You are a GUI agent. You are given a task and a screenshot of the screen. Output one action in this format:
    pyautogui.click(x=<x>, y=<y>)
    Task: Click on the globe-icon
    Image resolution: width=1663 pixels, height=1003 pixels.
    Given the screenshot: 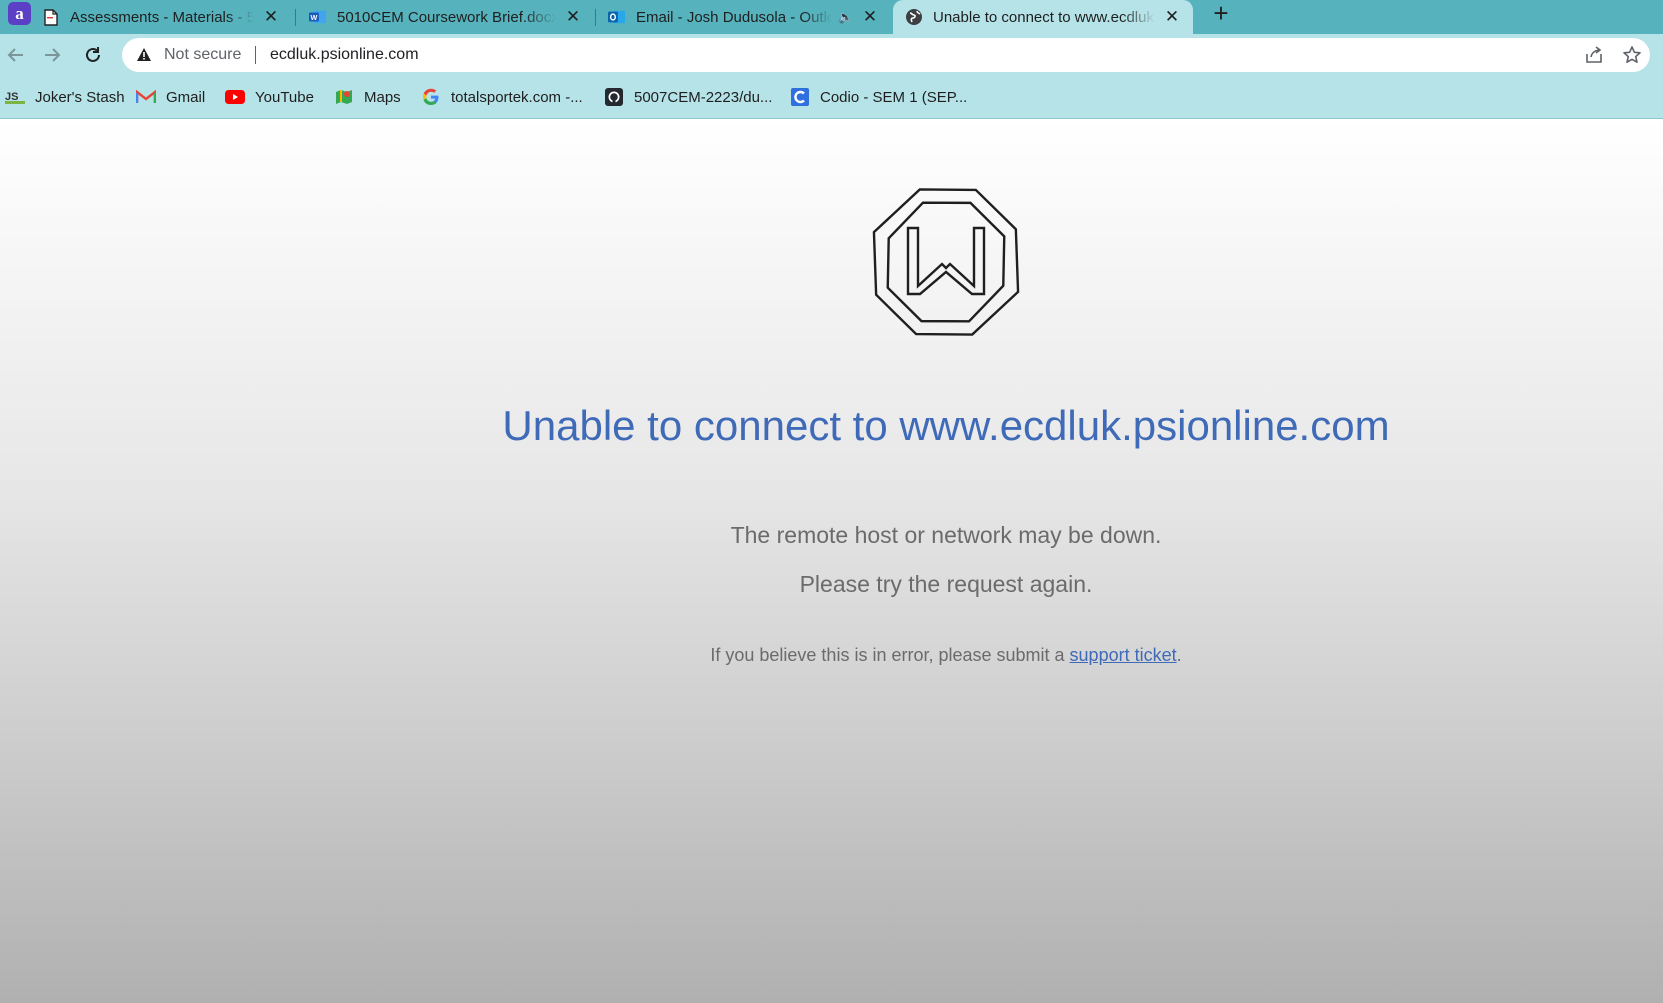 What is the action you would take?
    pyautogui.click(x=914, y=17)
    